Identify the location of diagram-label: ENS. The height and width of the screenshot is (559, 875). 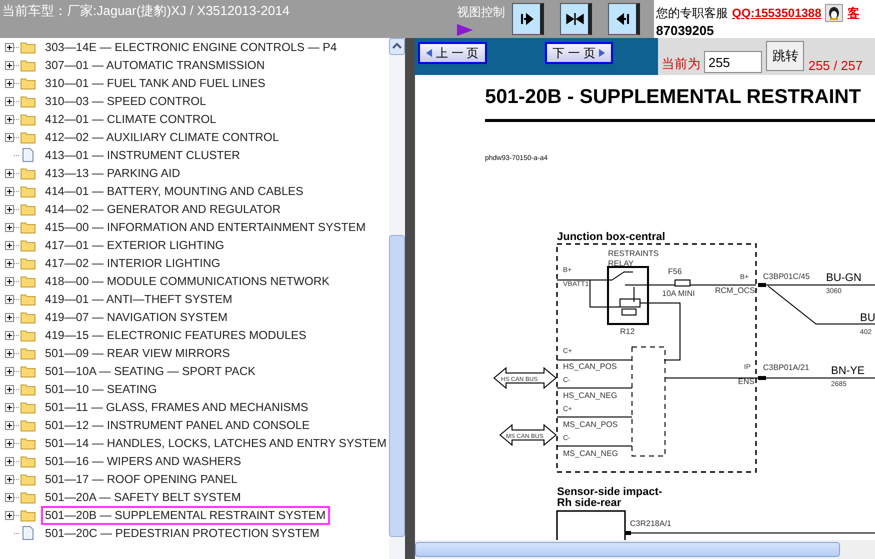
(746, 381).